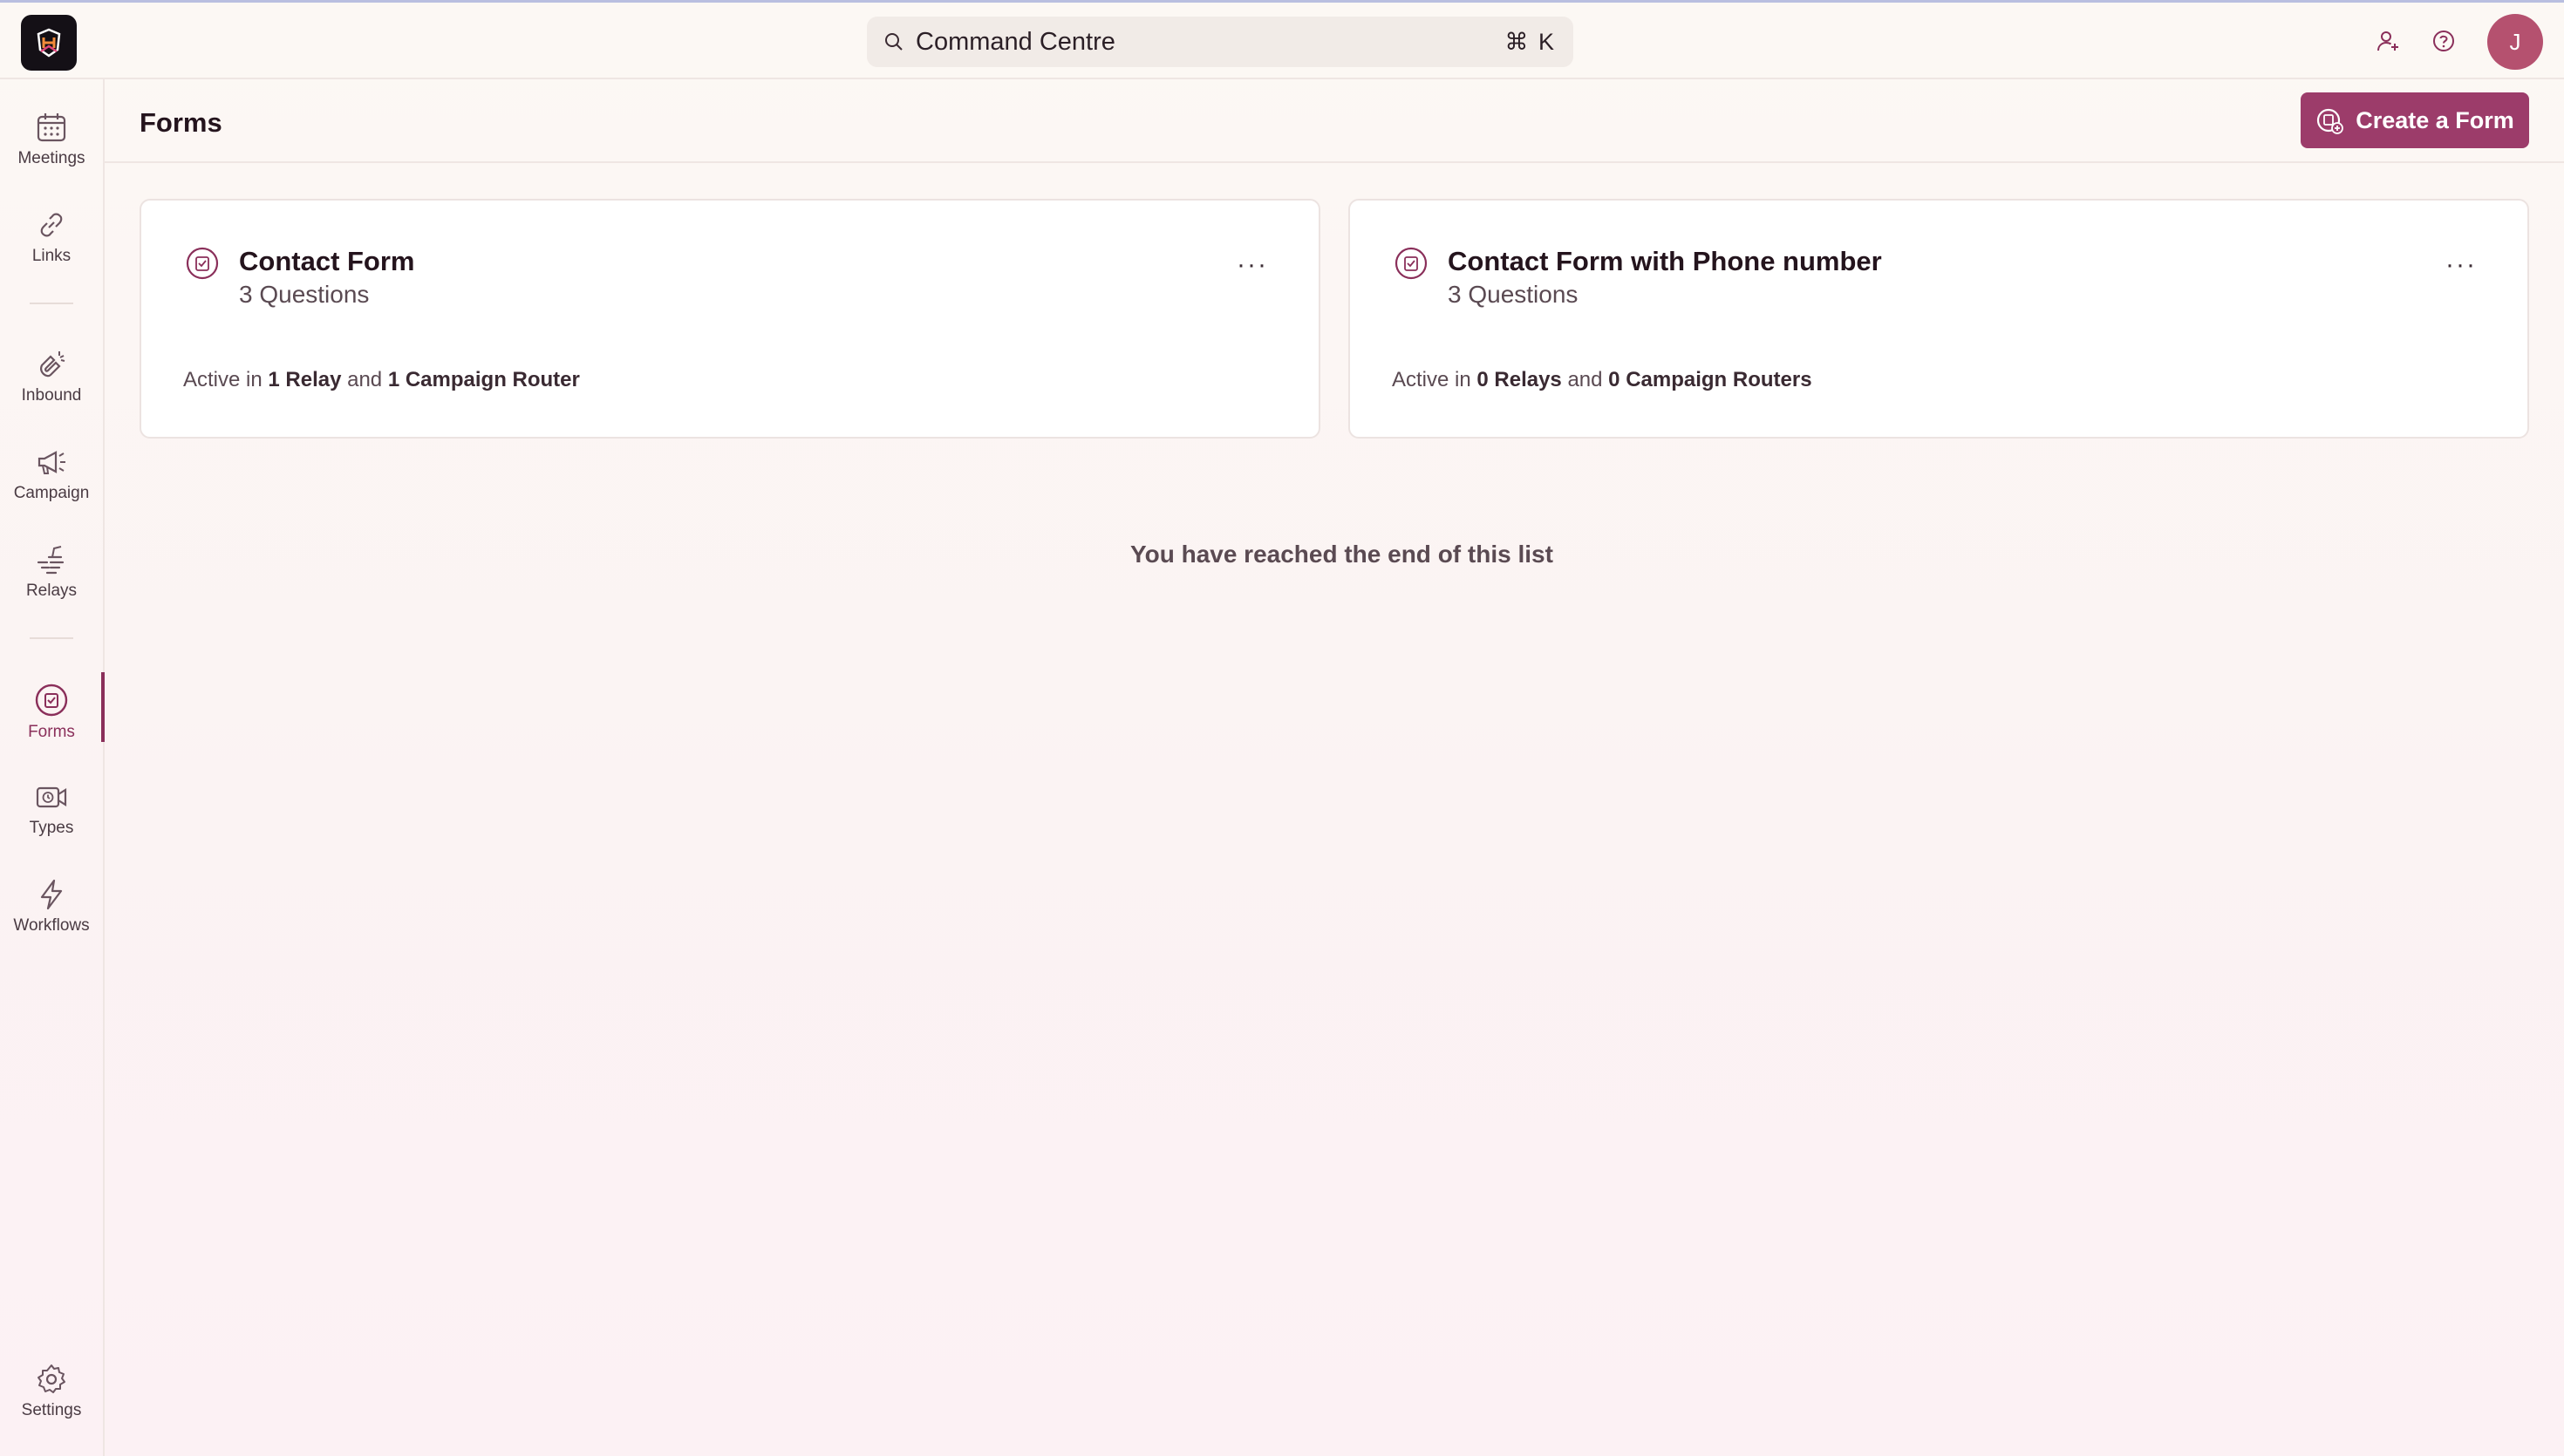  I want to click on search-shortcut: ⌘ K, so click(1530, 41).